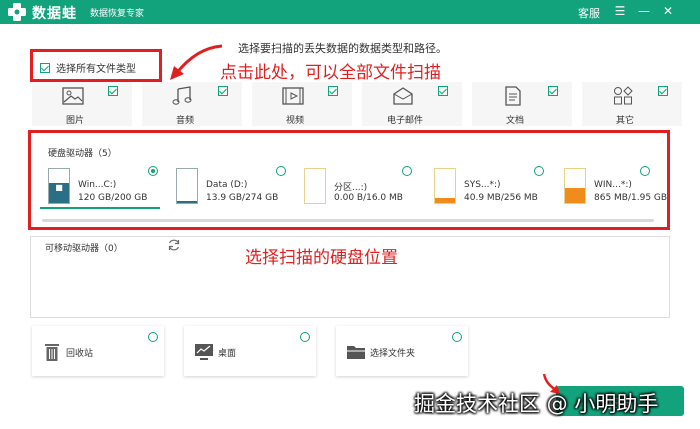 The height and width of the screenshot is (429, 700). I want to click on drive-name: SYS...*:), so click(482, 185).